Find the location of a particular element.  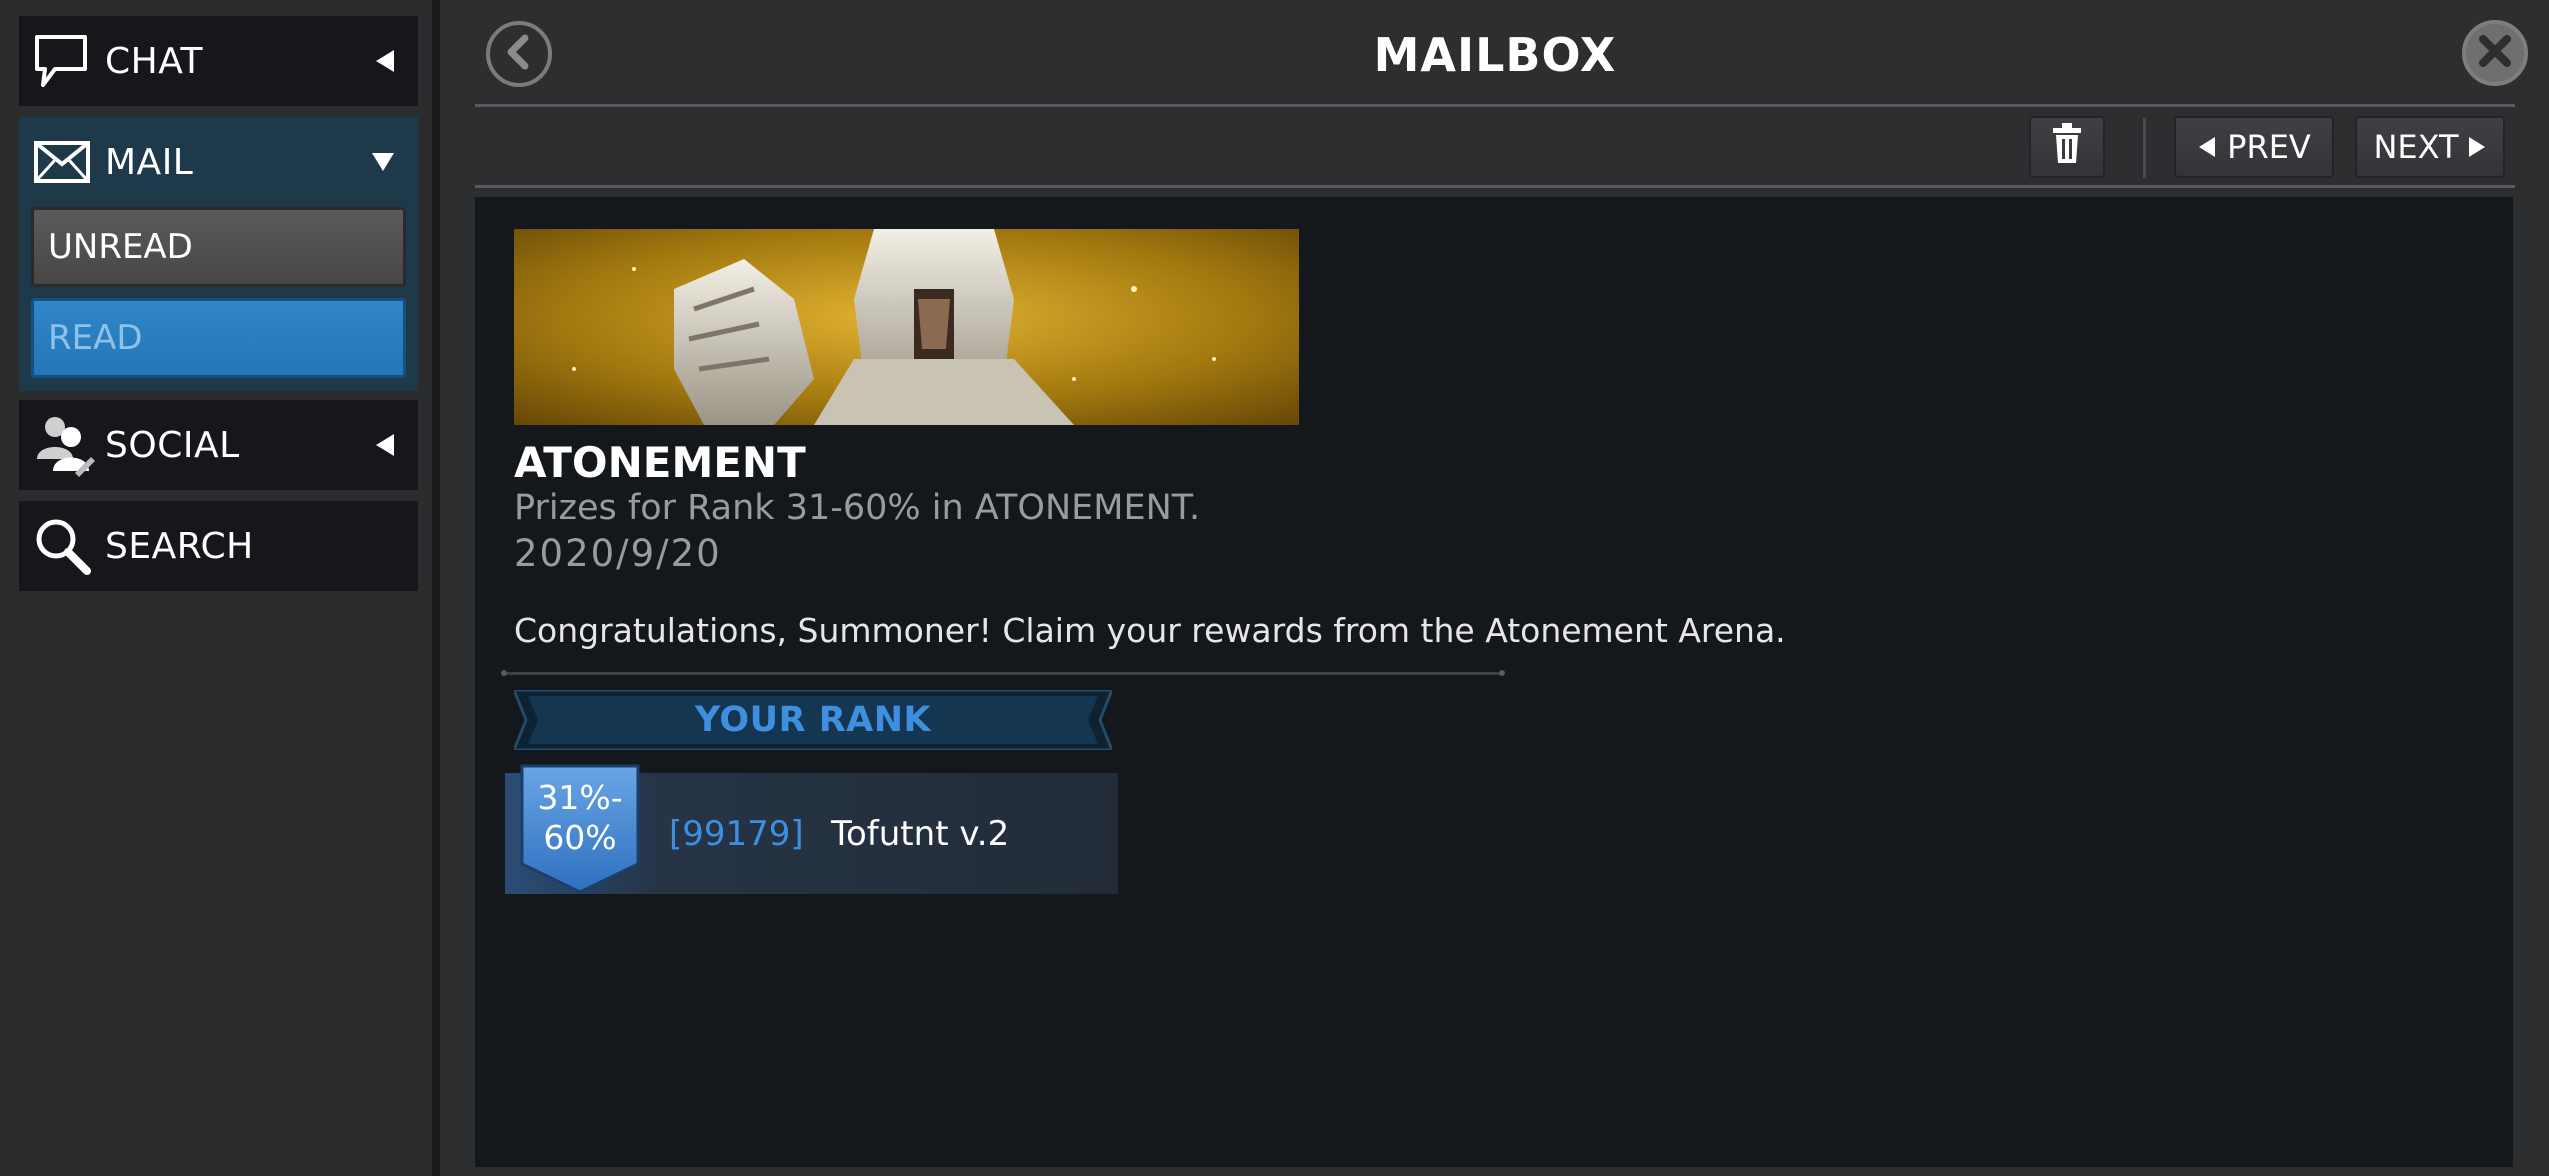

rank-badge-line: 31%- is located at coordinates (580, 797).